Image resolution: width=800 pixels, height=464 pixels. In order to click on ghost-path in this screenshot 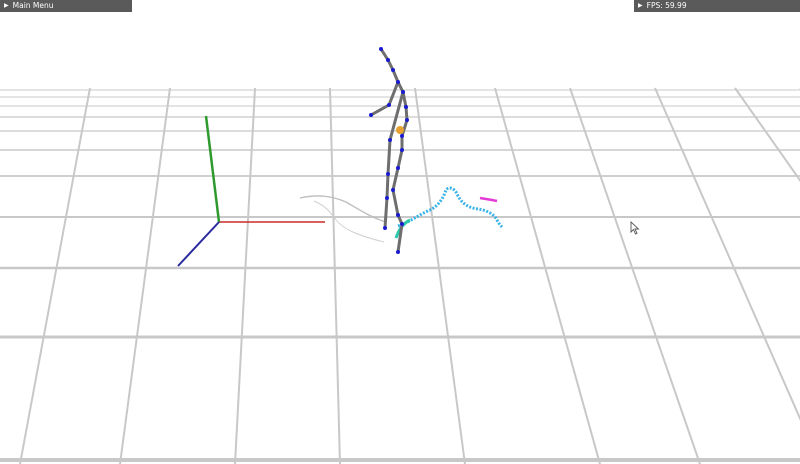, I will do `click(343, 209)`.